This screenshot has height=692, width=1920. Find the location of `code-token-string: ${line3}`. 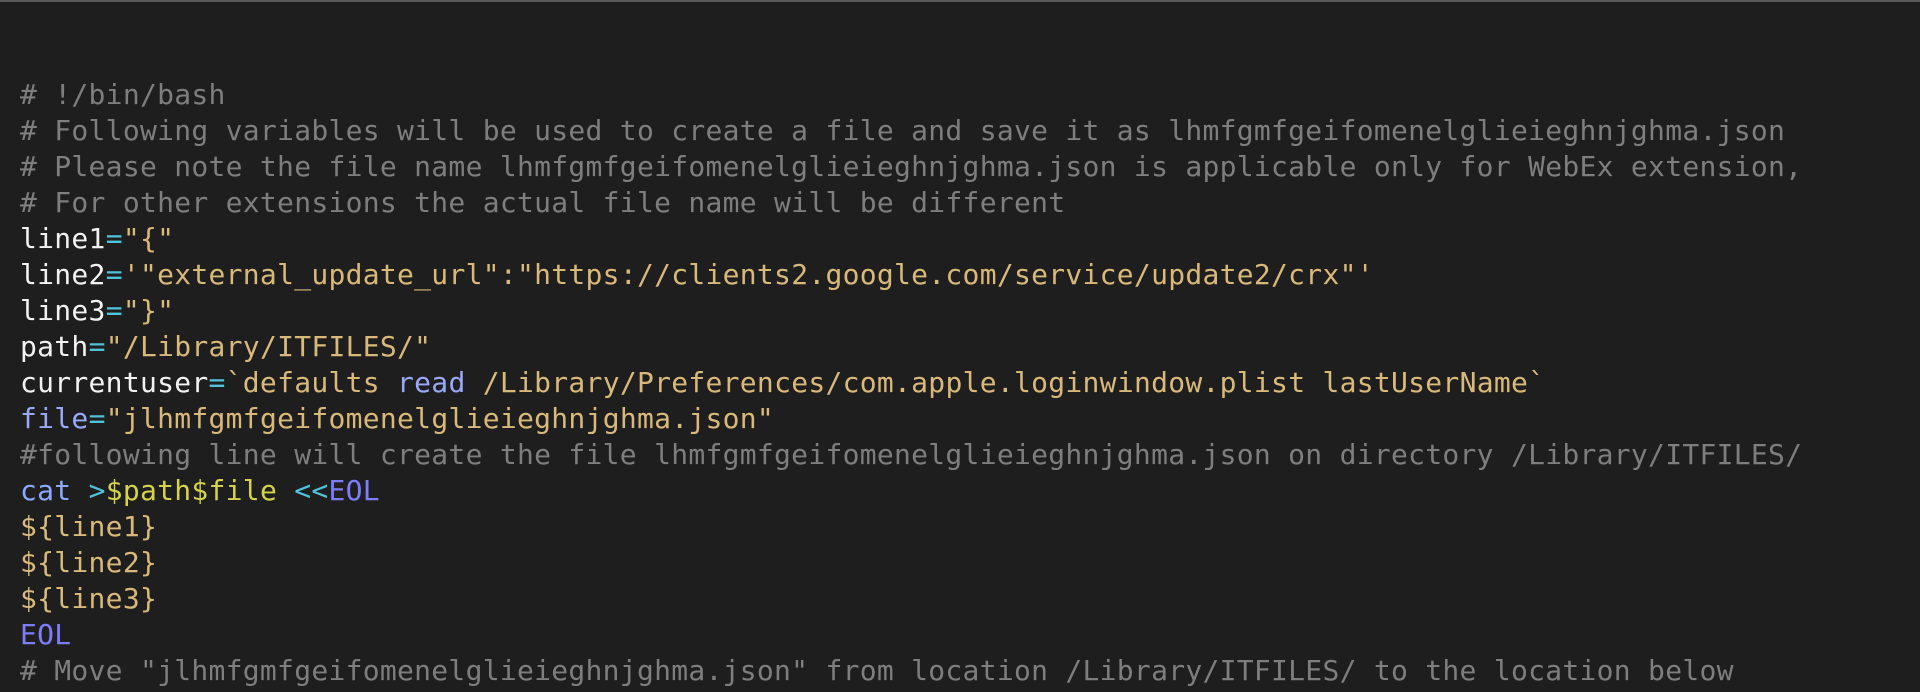

code-token-string: ${line3} is located at coordinates (89, 598).